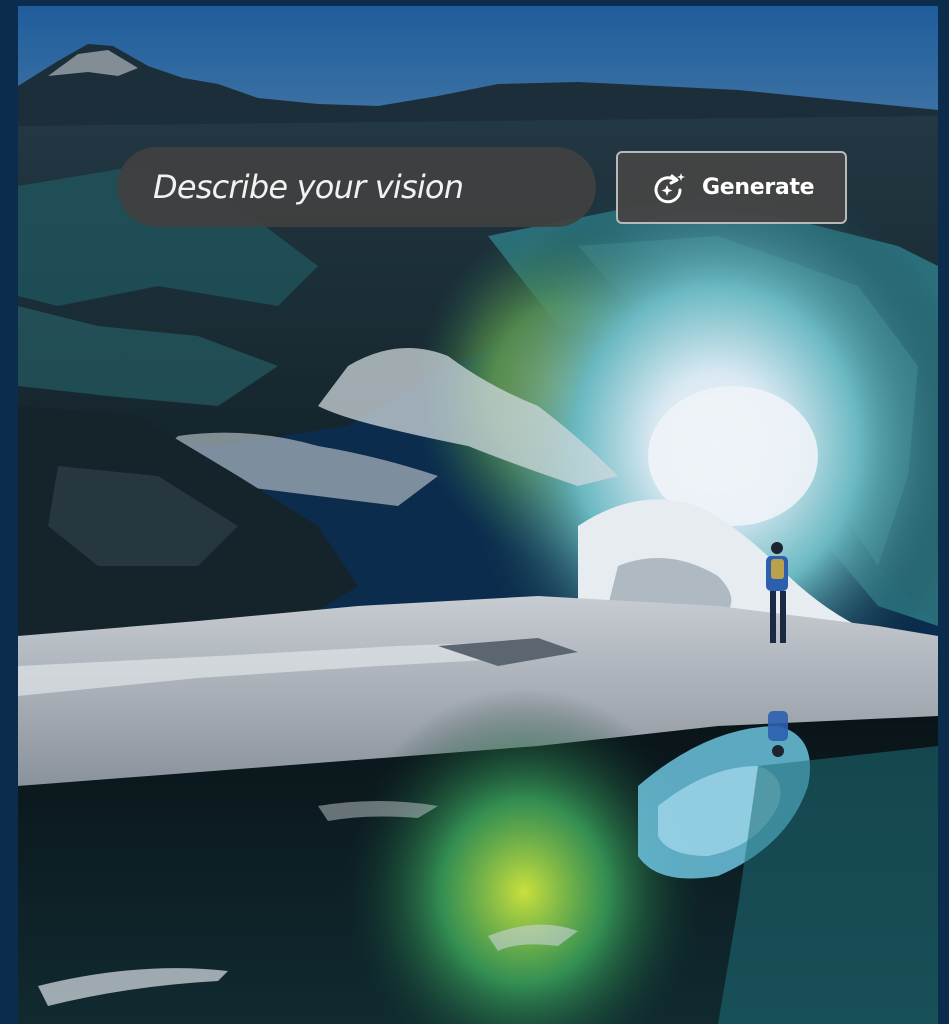 The width and height of the screenshot is (949, 1024). I want to click on generate-label: Generate, so click(758, 187).